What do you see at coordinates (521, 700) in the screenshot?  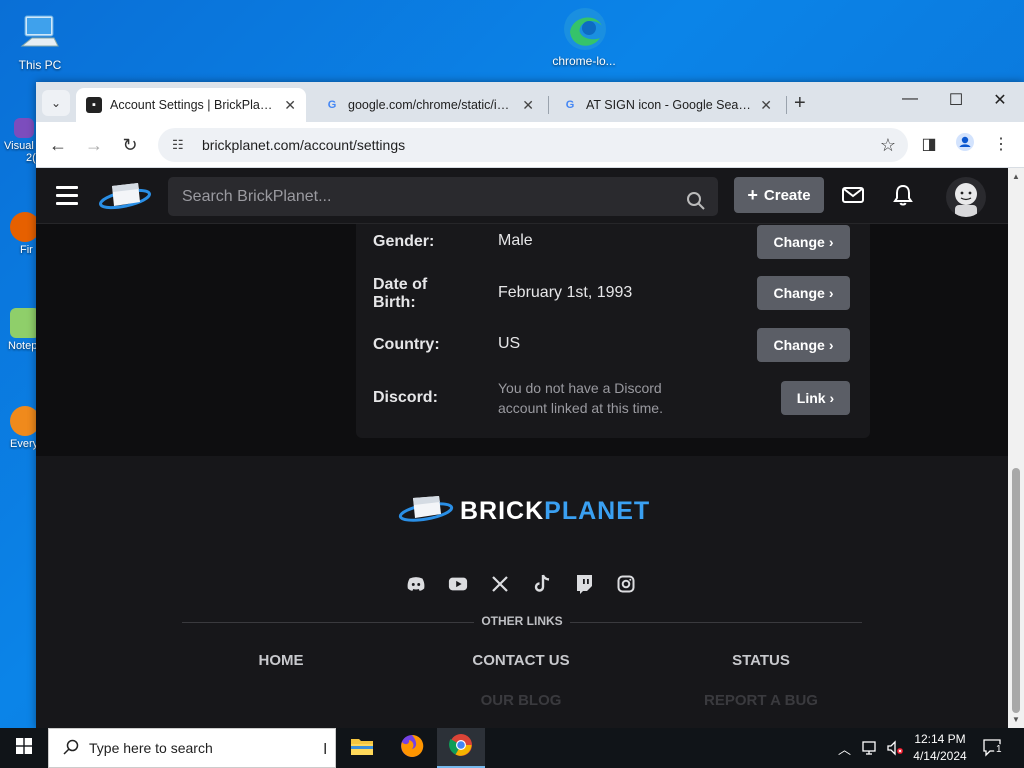 I see `footer-link-our-blog: OUR BLOG` at bounding box center [521, 700].